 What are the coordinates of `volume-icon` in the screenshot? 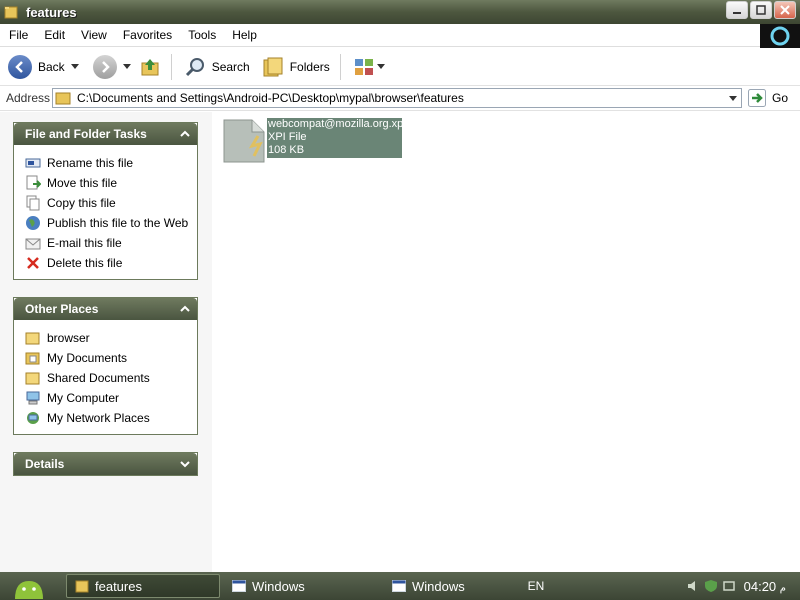 It's located at (693, 586).